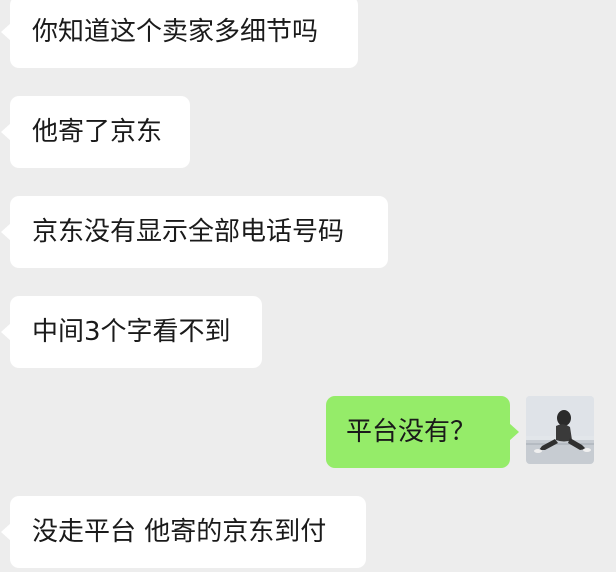 The image size is (616, 572). I want to click on user-avatar-photo-icon, so click(560, 430).